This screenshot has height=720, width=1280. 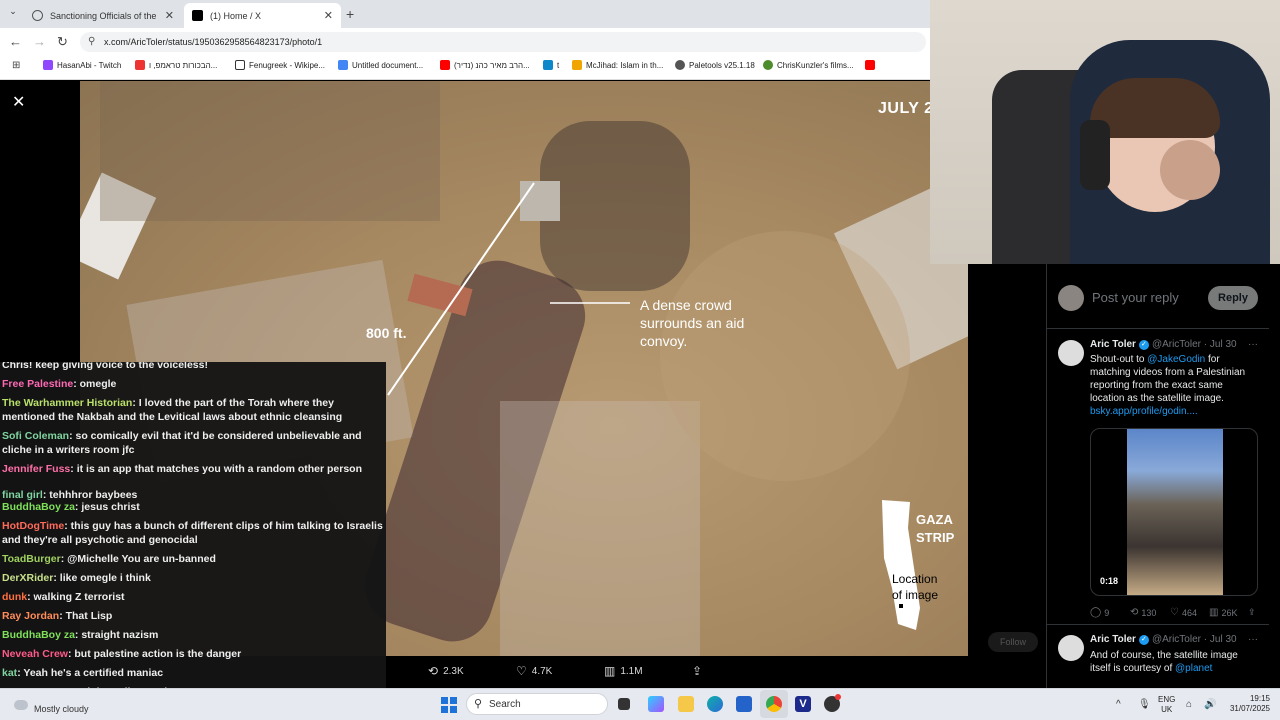 What do you see at coordinates (623, 671) in the screenshot?
I see `views-action: ▥ 1.1M` at bounding box center [623, 671].